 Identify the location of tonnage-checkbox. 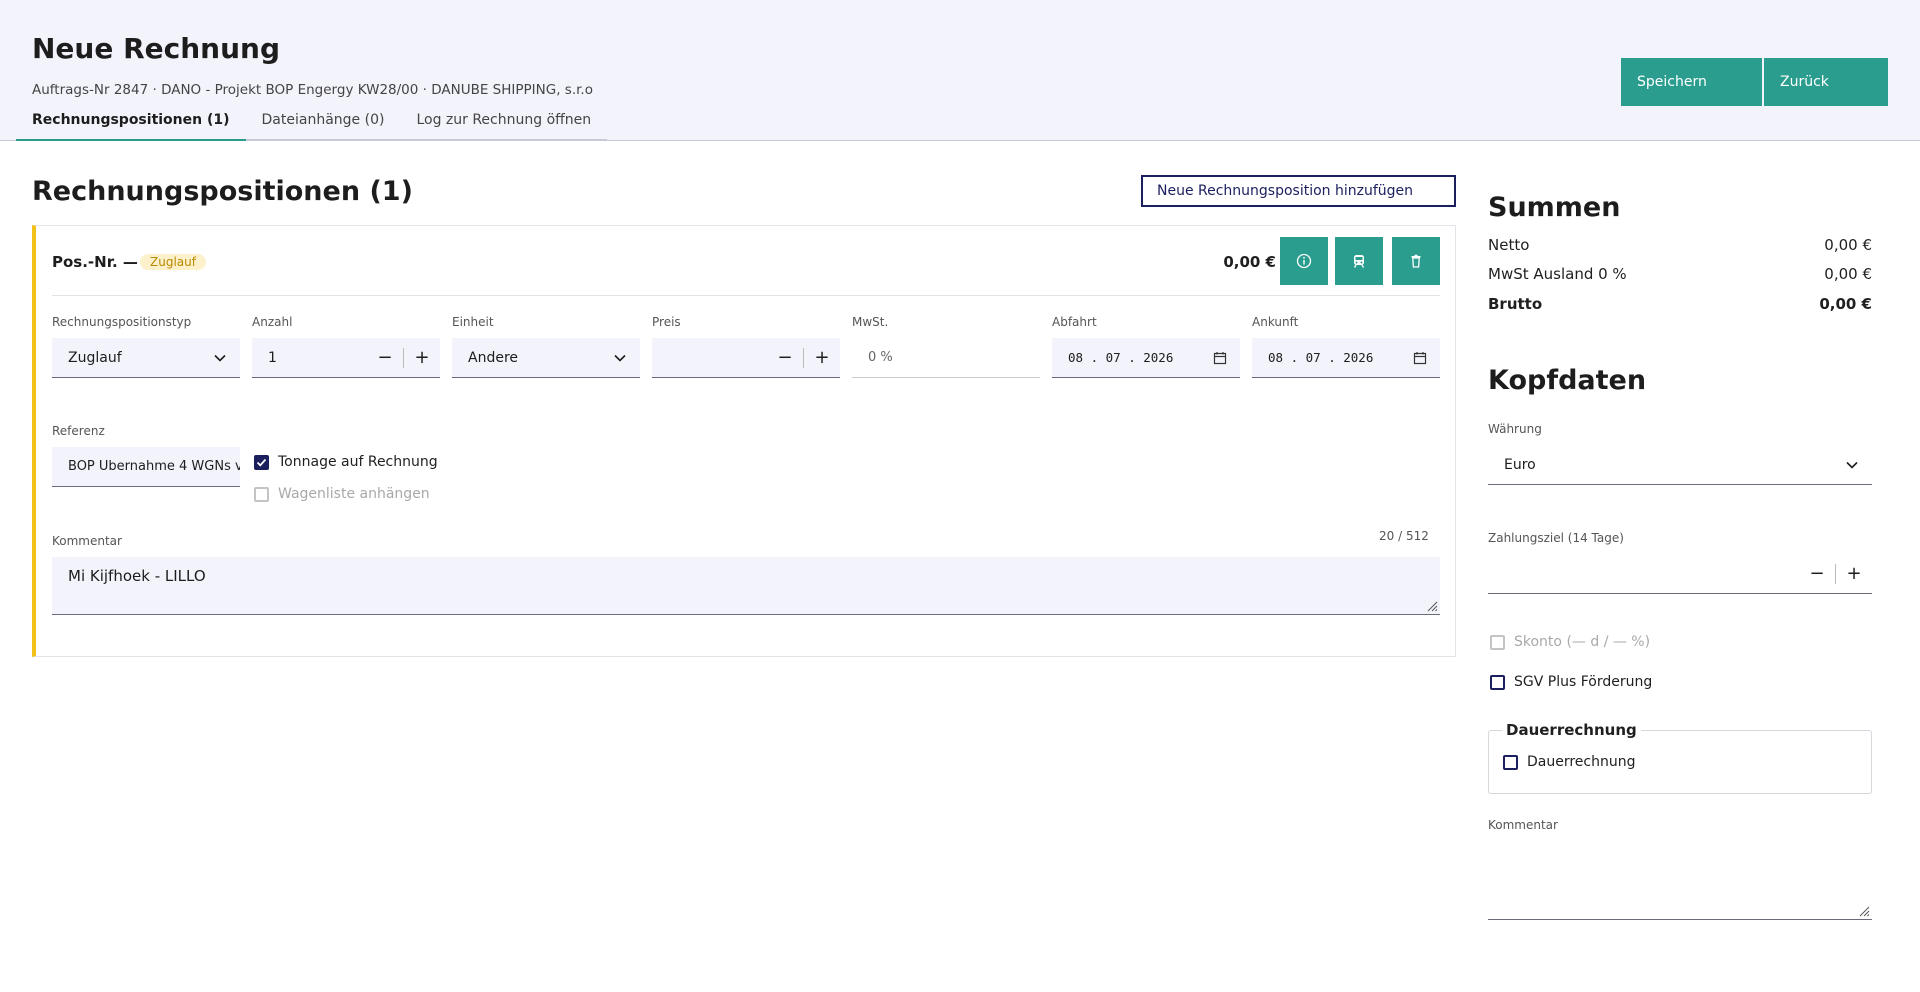
(261, 462).